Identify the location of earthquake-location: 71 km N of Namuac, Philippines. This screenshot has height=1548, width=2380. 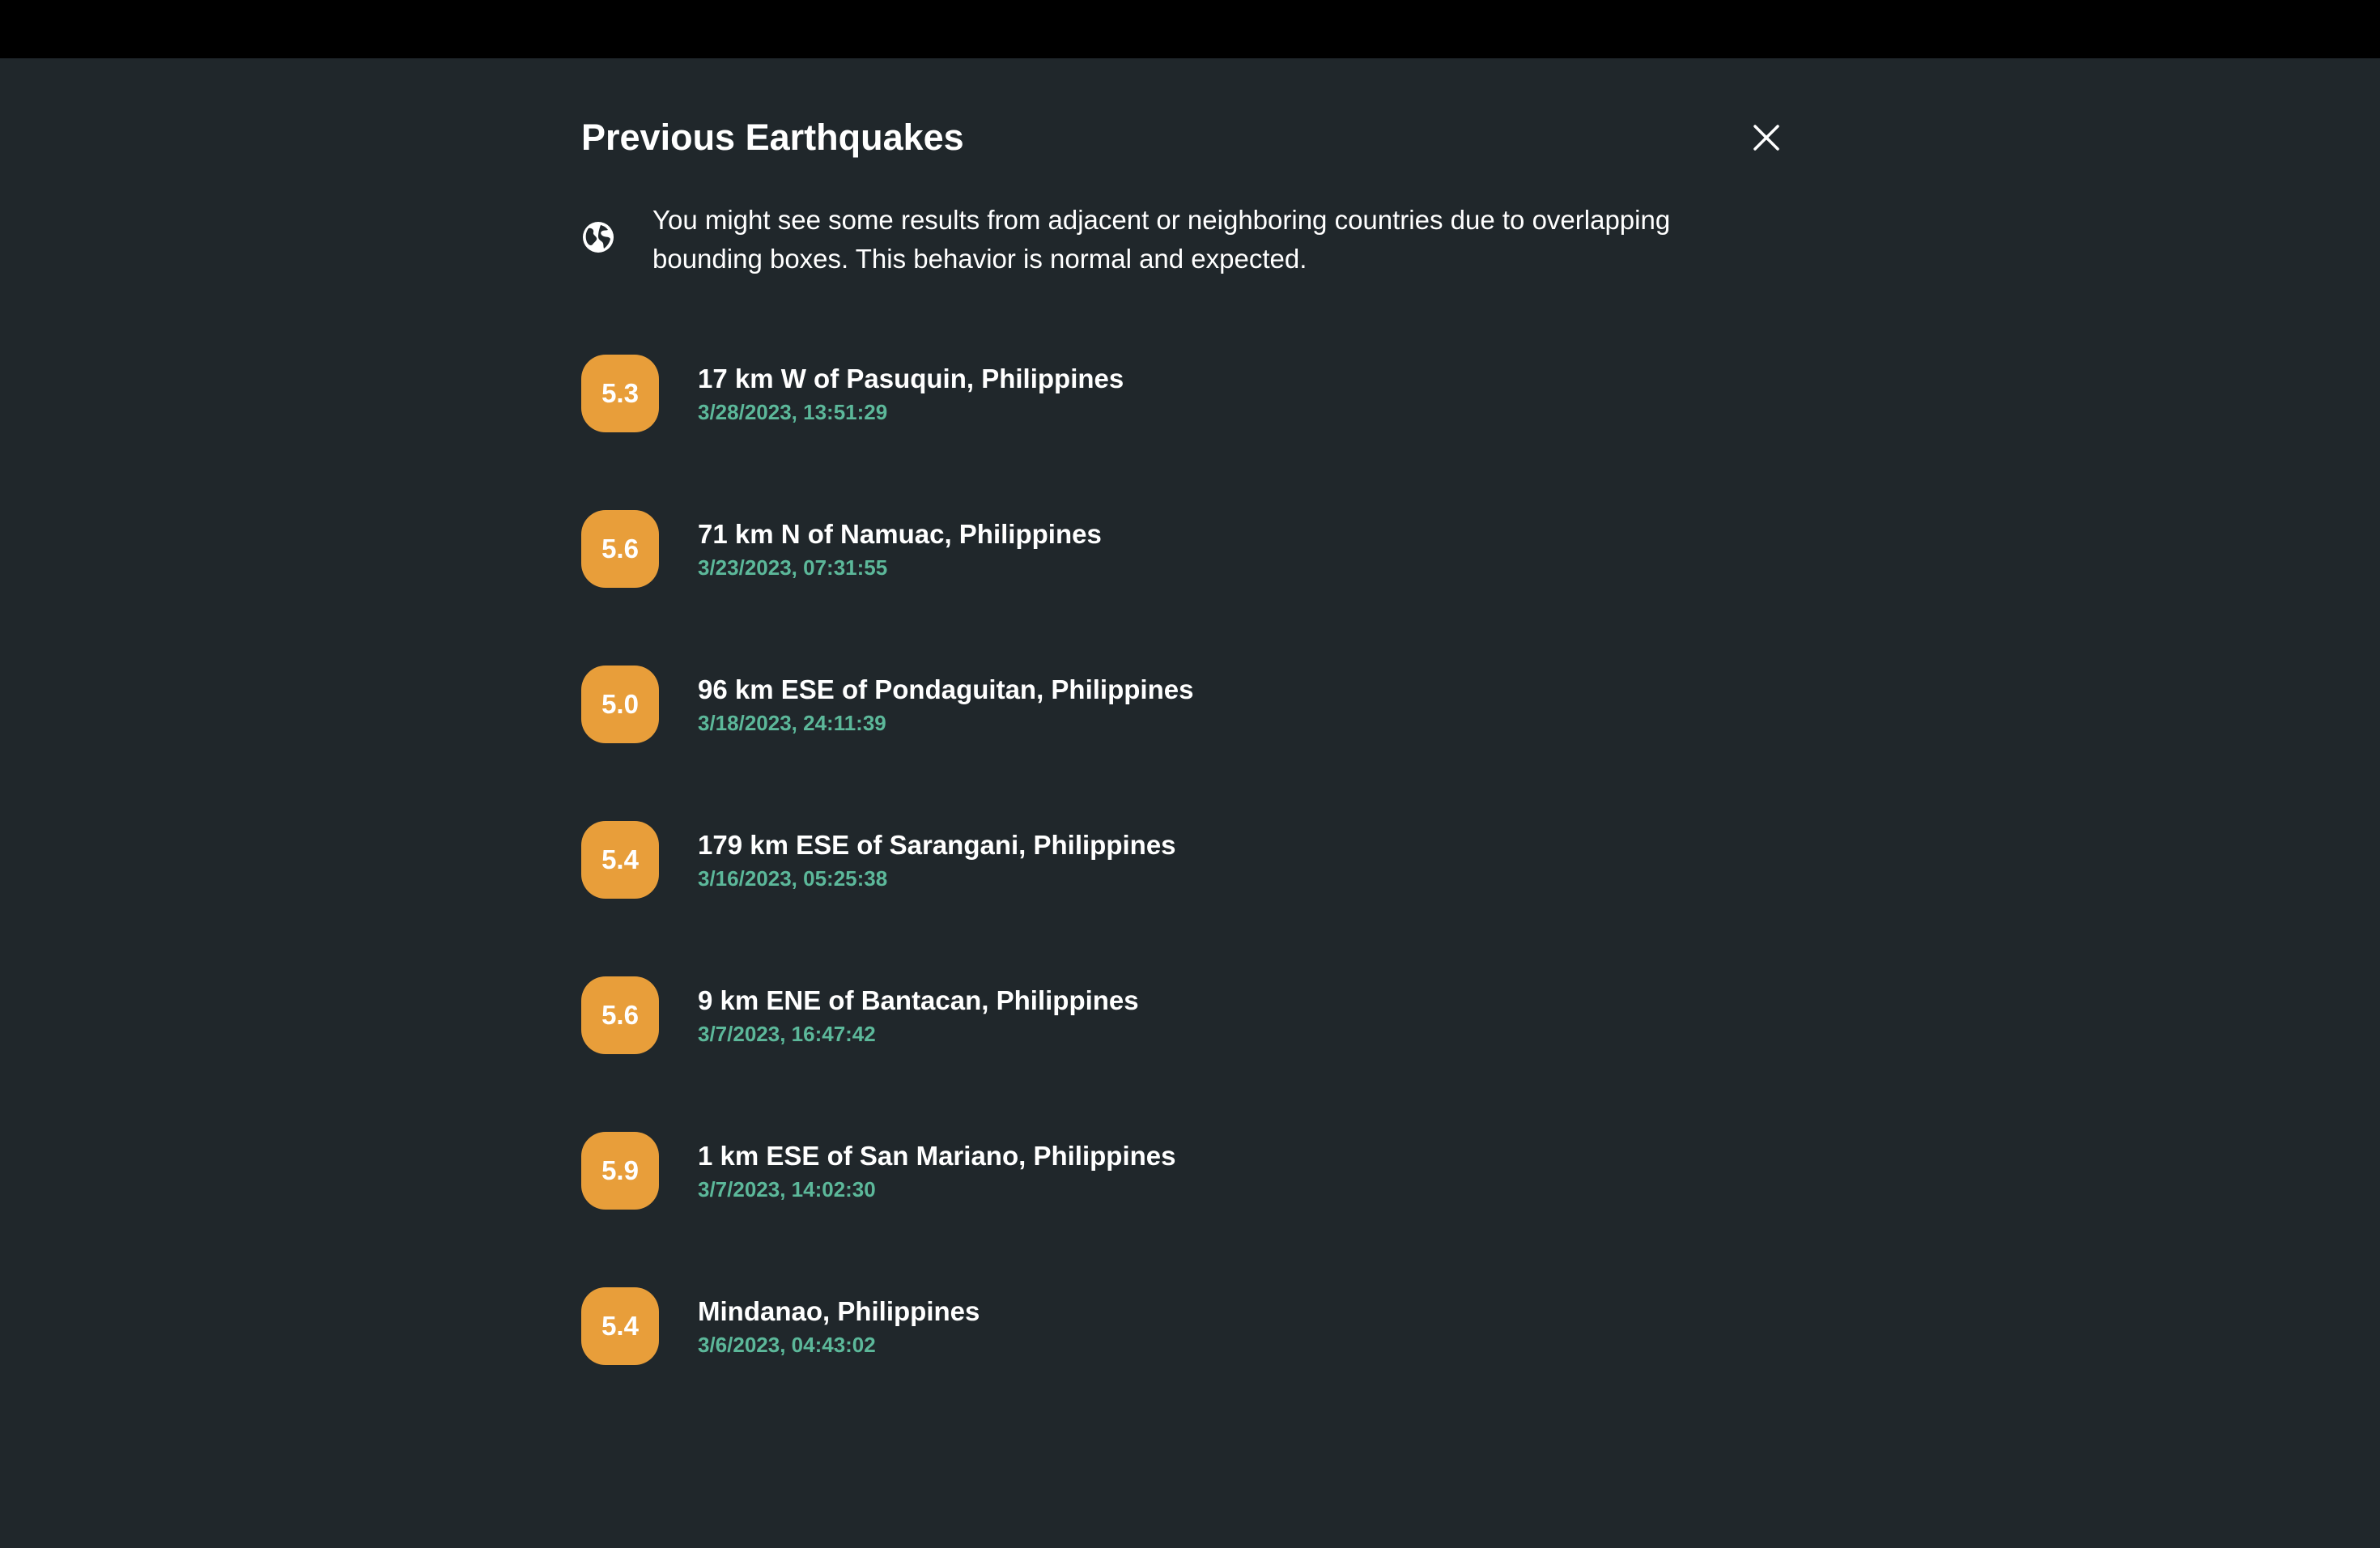
(900, 534).